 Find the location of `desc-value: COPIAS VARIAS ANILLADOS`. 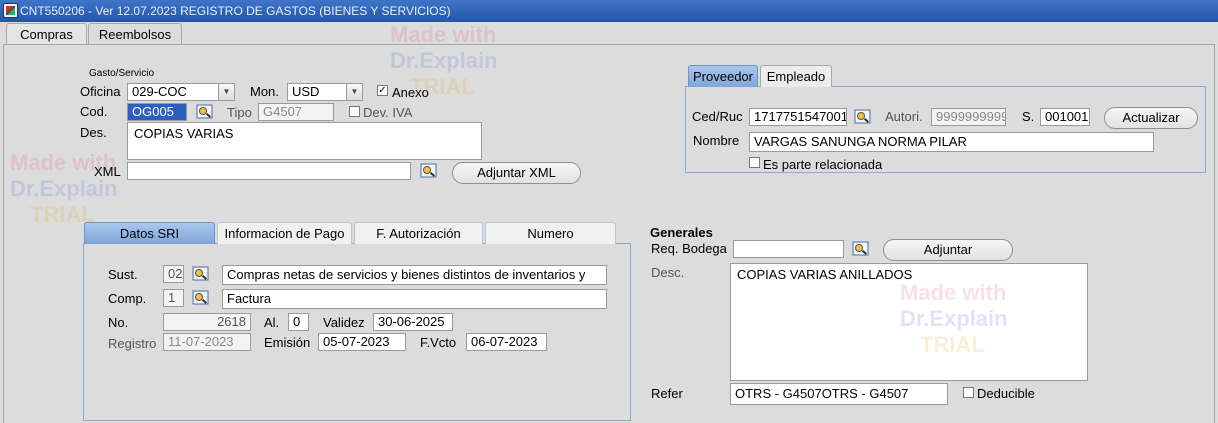

desc-value: COPIAS VARIAS ANILLADOS is located at coordinates (825, 274).